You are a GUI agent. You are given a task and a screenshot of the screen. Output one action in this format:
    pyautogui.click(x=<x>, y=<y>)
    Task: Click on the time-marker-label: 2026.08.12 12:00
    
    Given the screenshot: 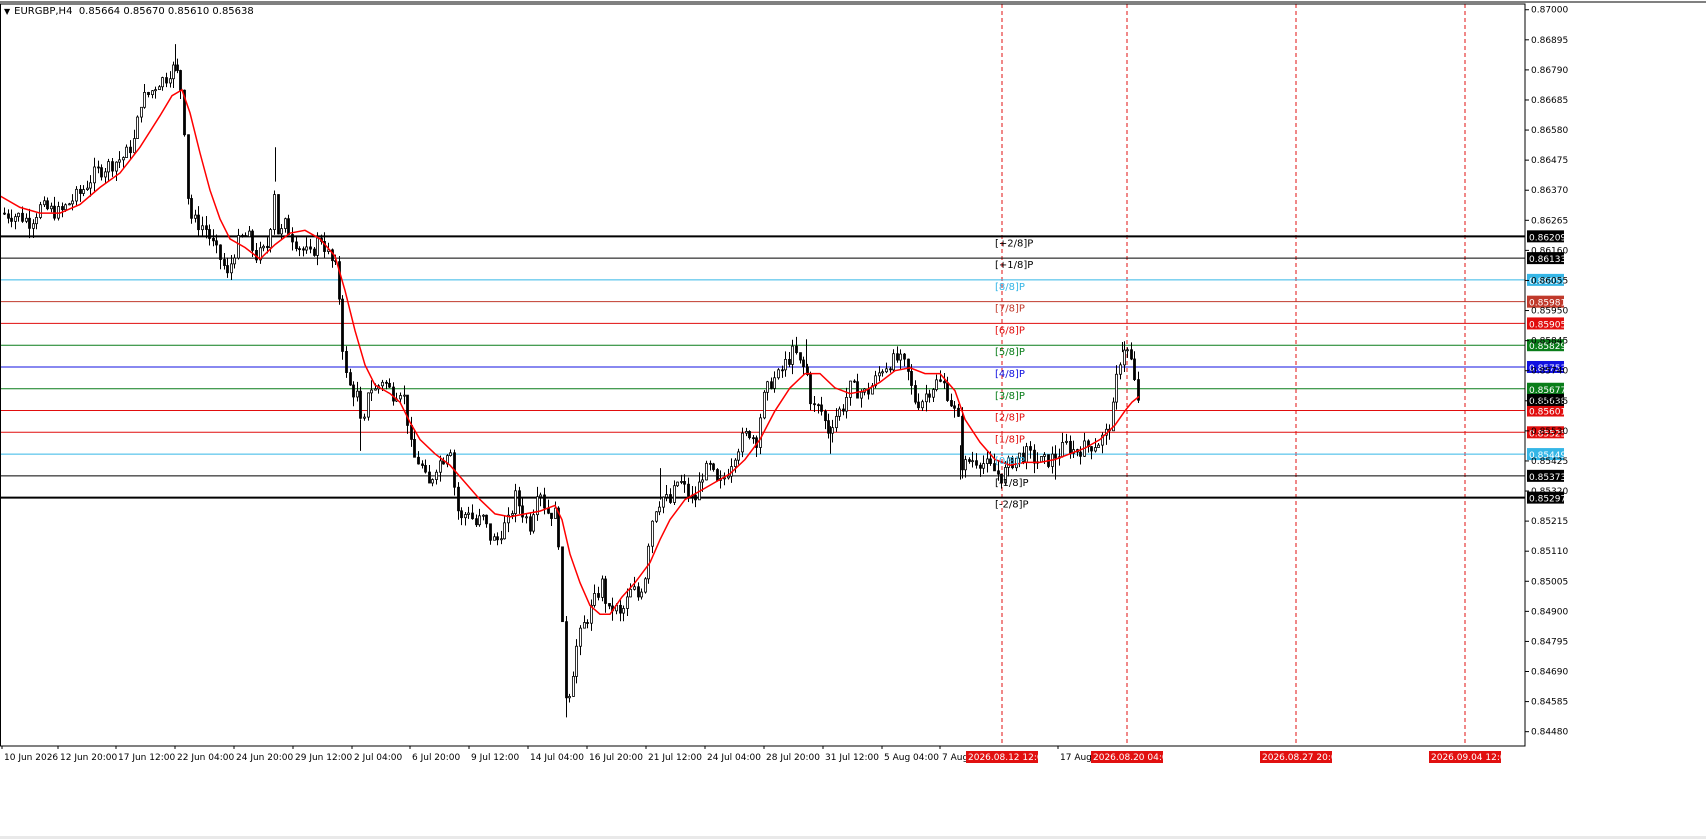 What is the action you would take?
    pyautogui.click(x=1008, y=758)
    